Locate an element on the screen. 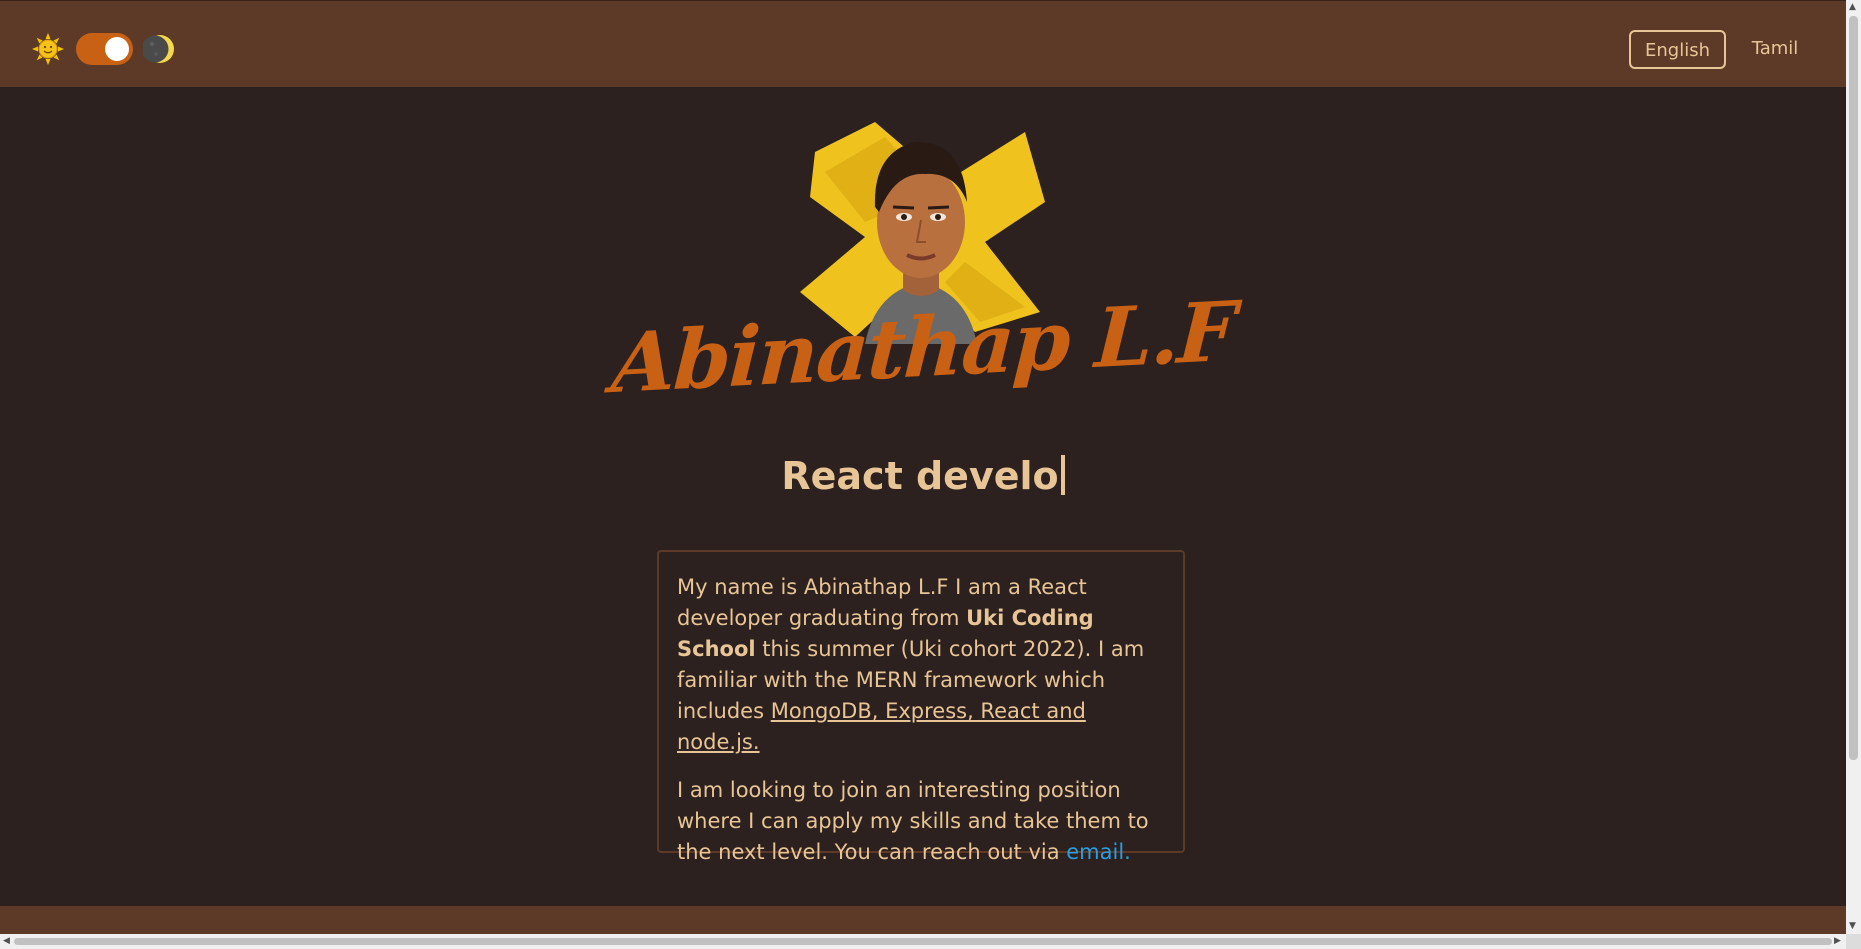 The image size is (1861, 949). moon-icon is located at coordinates (160, 49).